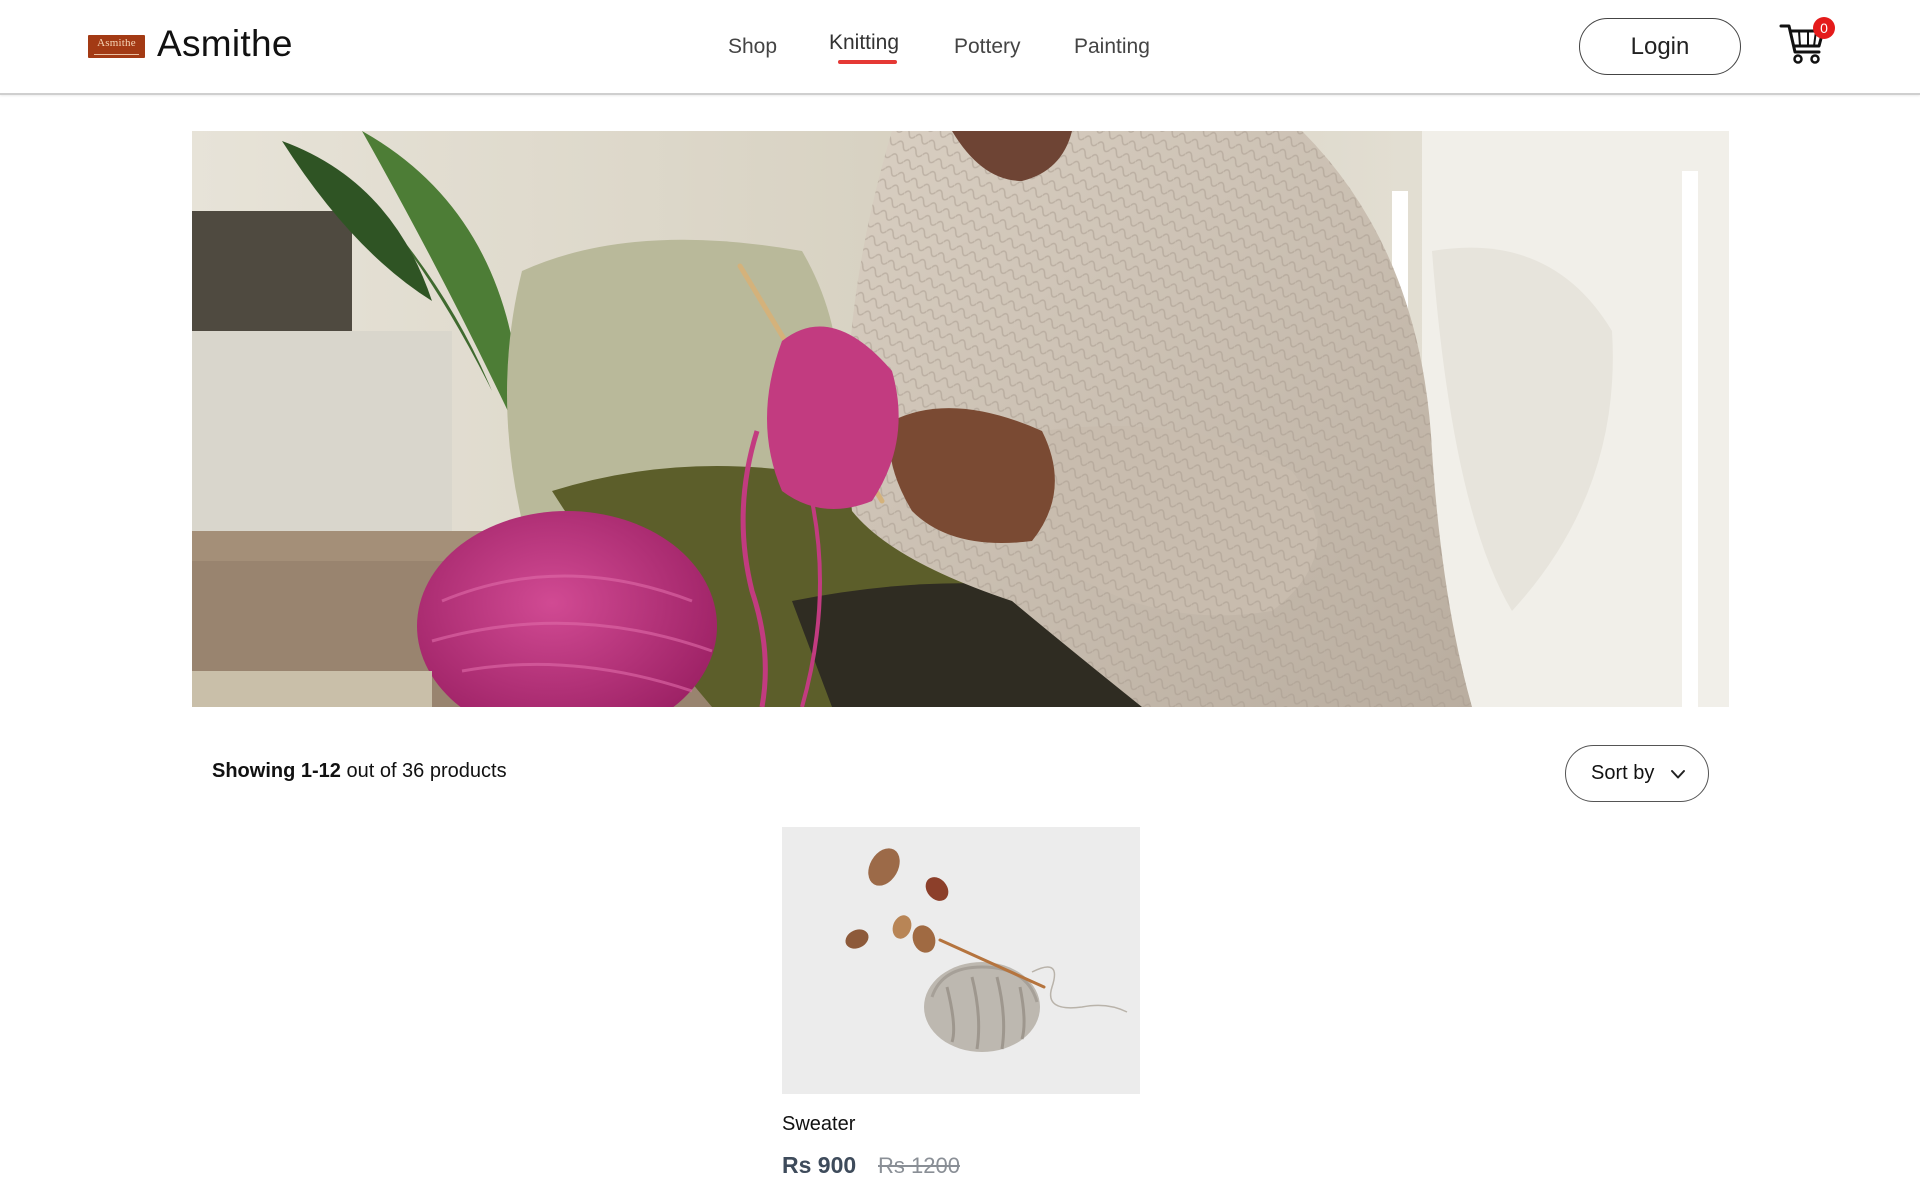  I want to click on results-count: Showing 1-12 out of 36 products, so click(359, 771).